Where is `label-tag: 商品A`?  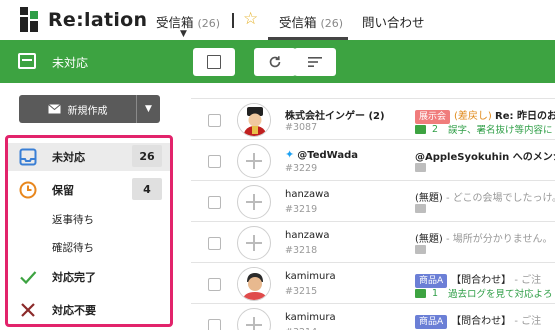 label-tag: 商品A is located at coordinates (431, 322).